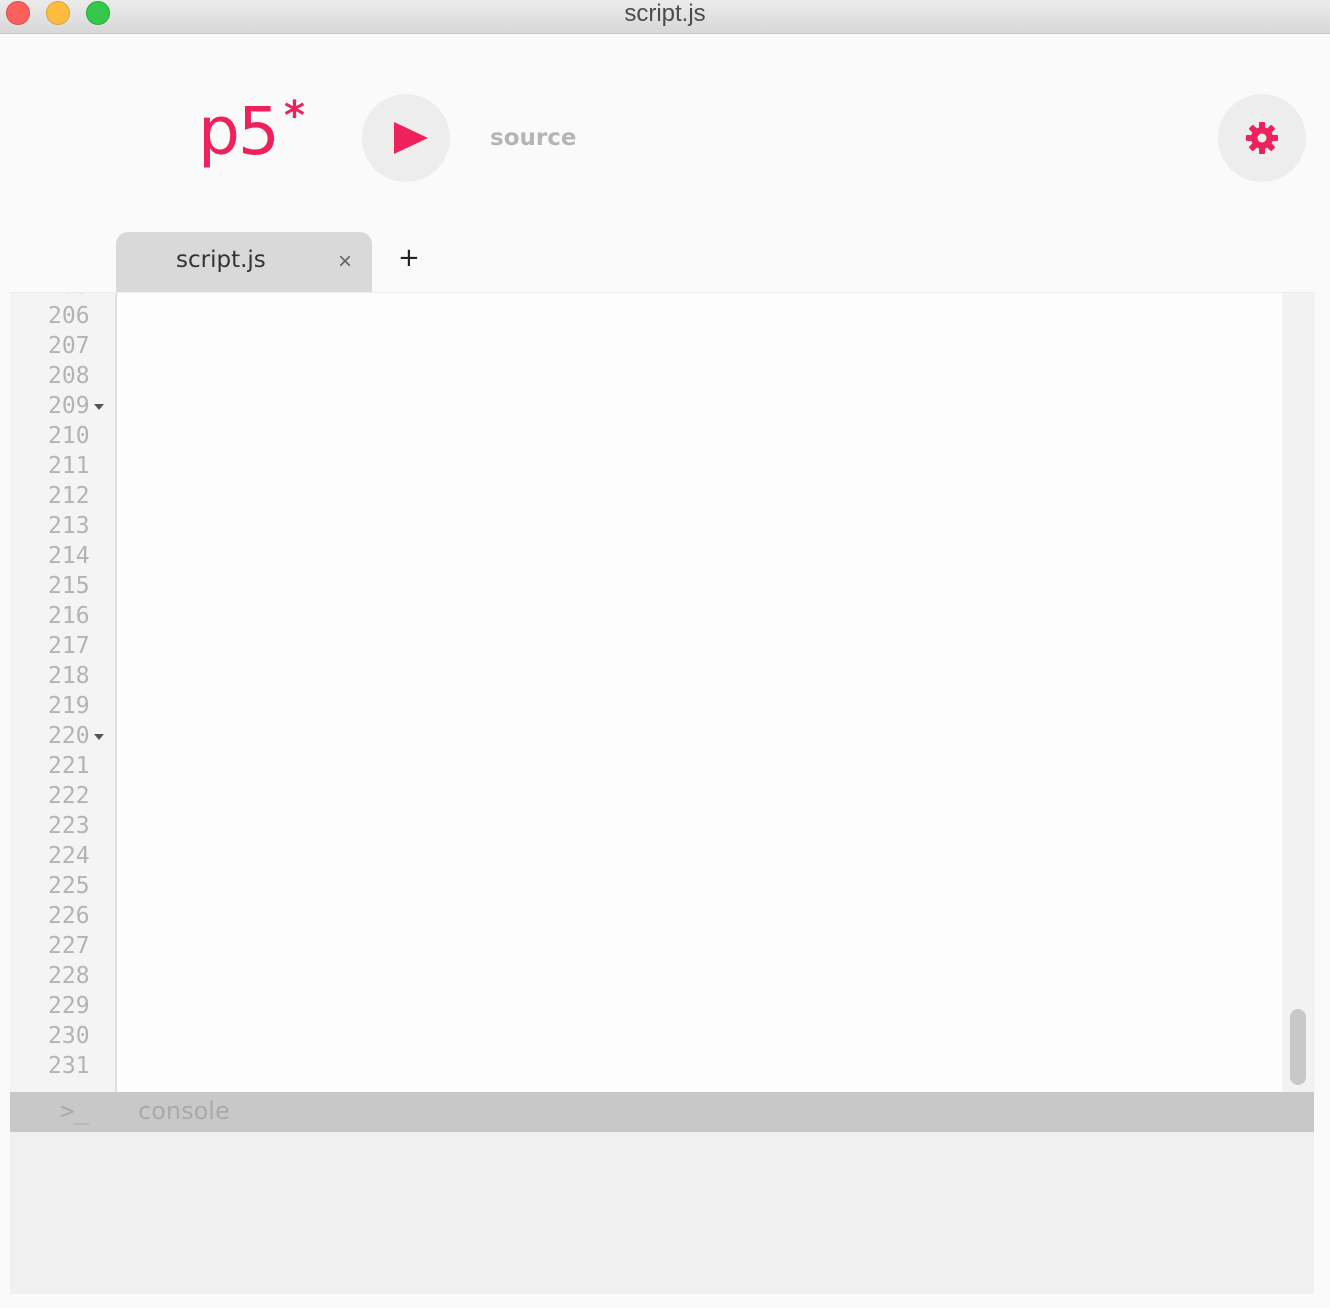 The image size is (1330, 1308). Describe the element at coordinates (62, 406) in the screenshot. I see `line-number: 209` at that location.